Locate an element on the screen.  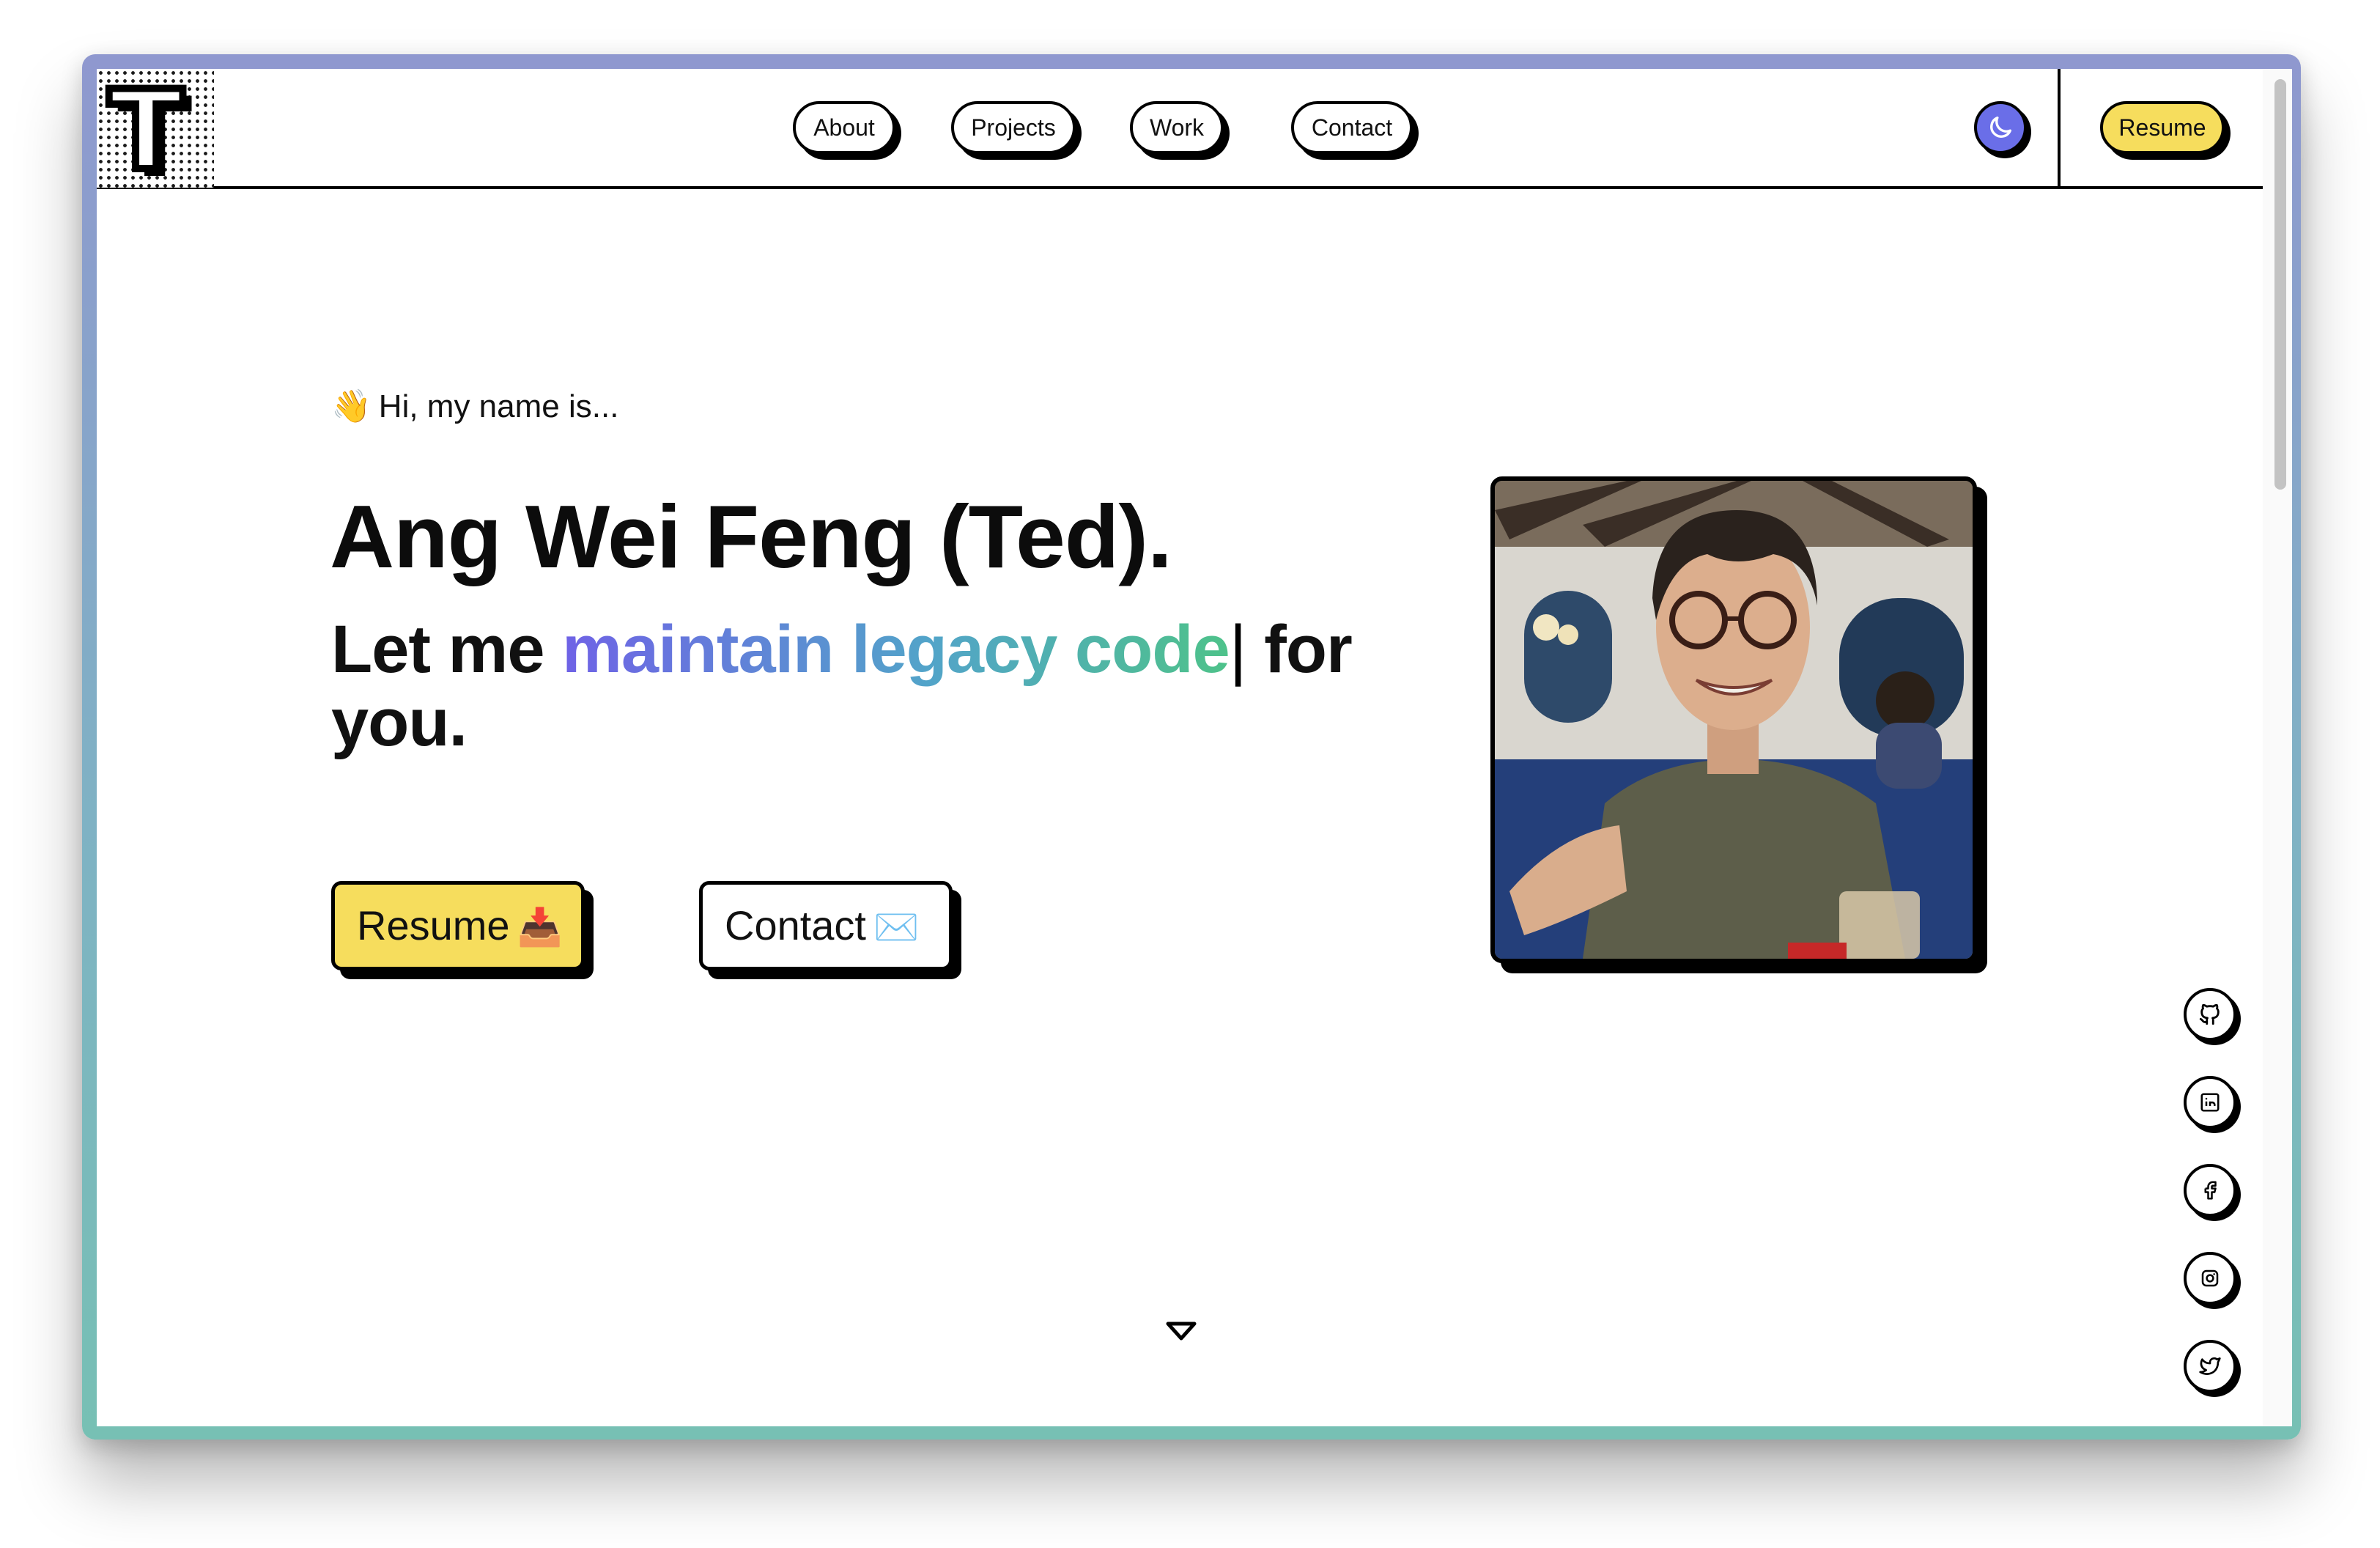
hero-tagline: Let me maintain legacy code| for you. is located at coordinates (880, 686).